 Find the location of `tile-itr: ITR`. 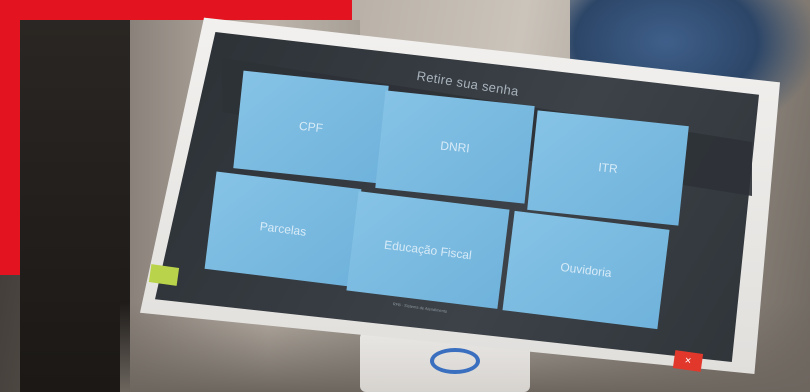

tile-itr: ITR is located at coordinates (608, 168).